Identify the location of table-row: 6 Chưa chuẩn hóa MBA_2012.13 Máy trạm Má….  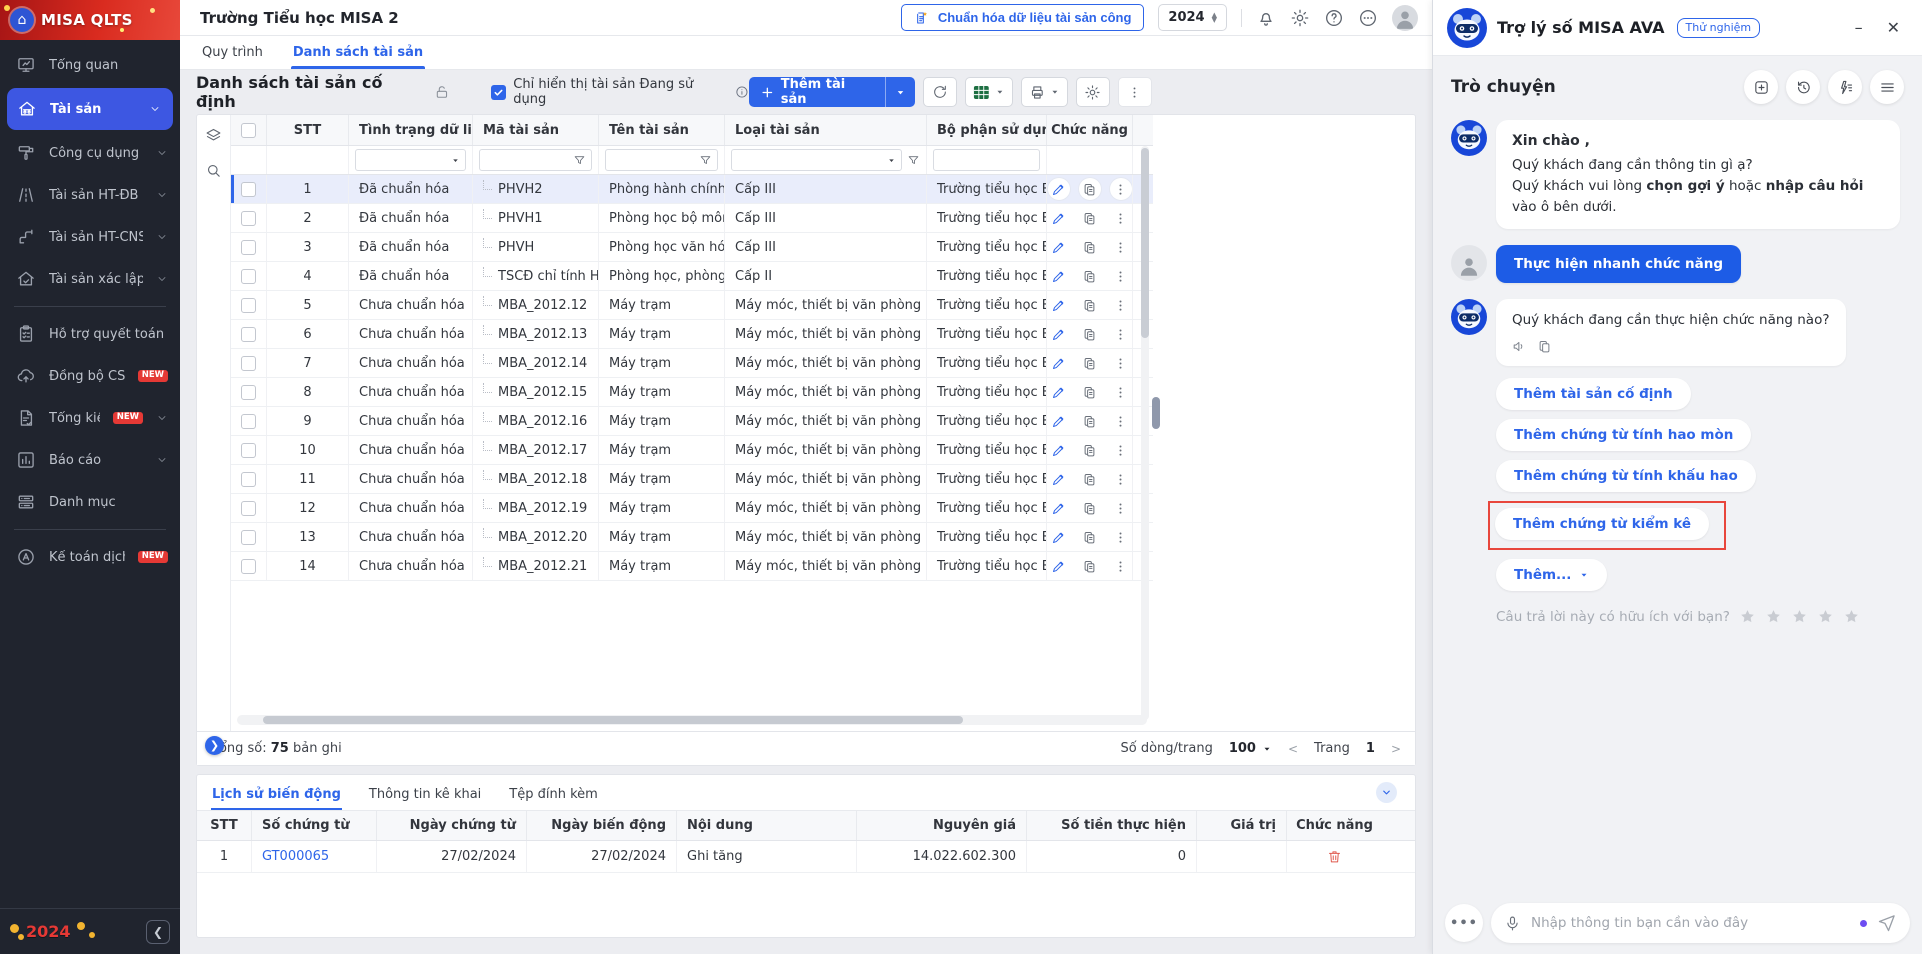
(692, 334).